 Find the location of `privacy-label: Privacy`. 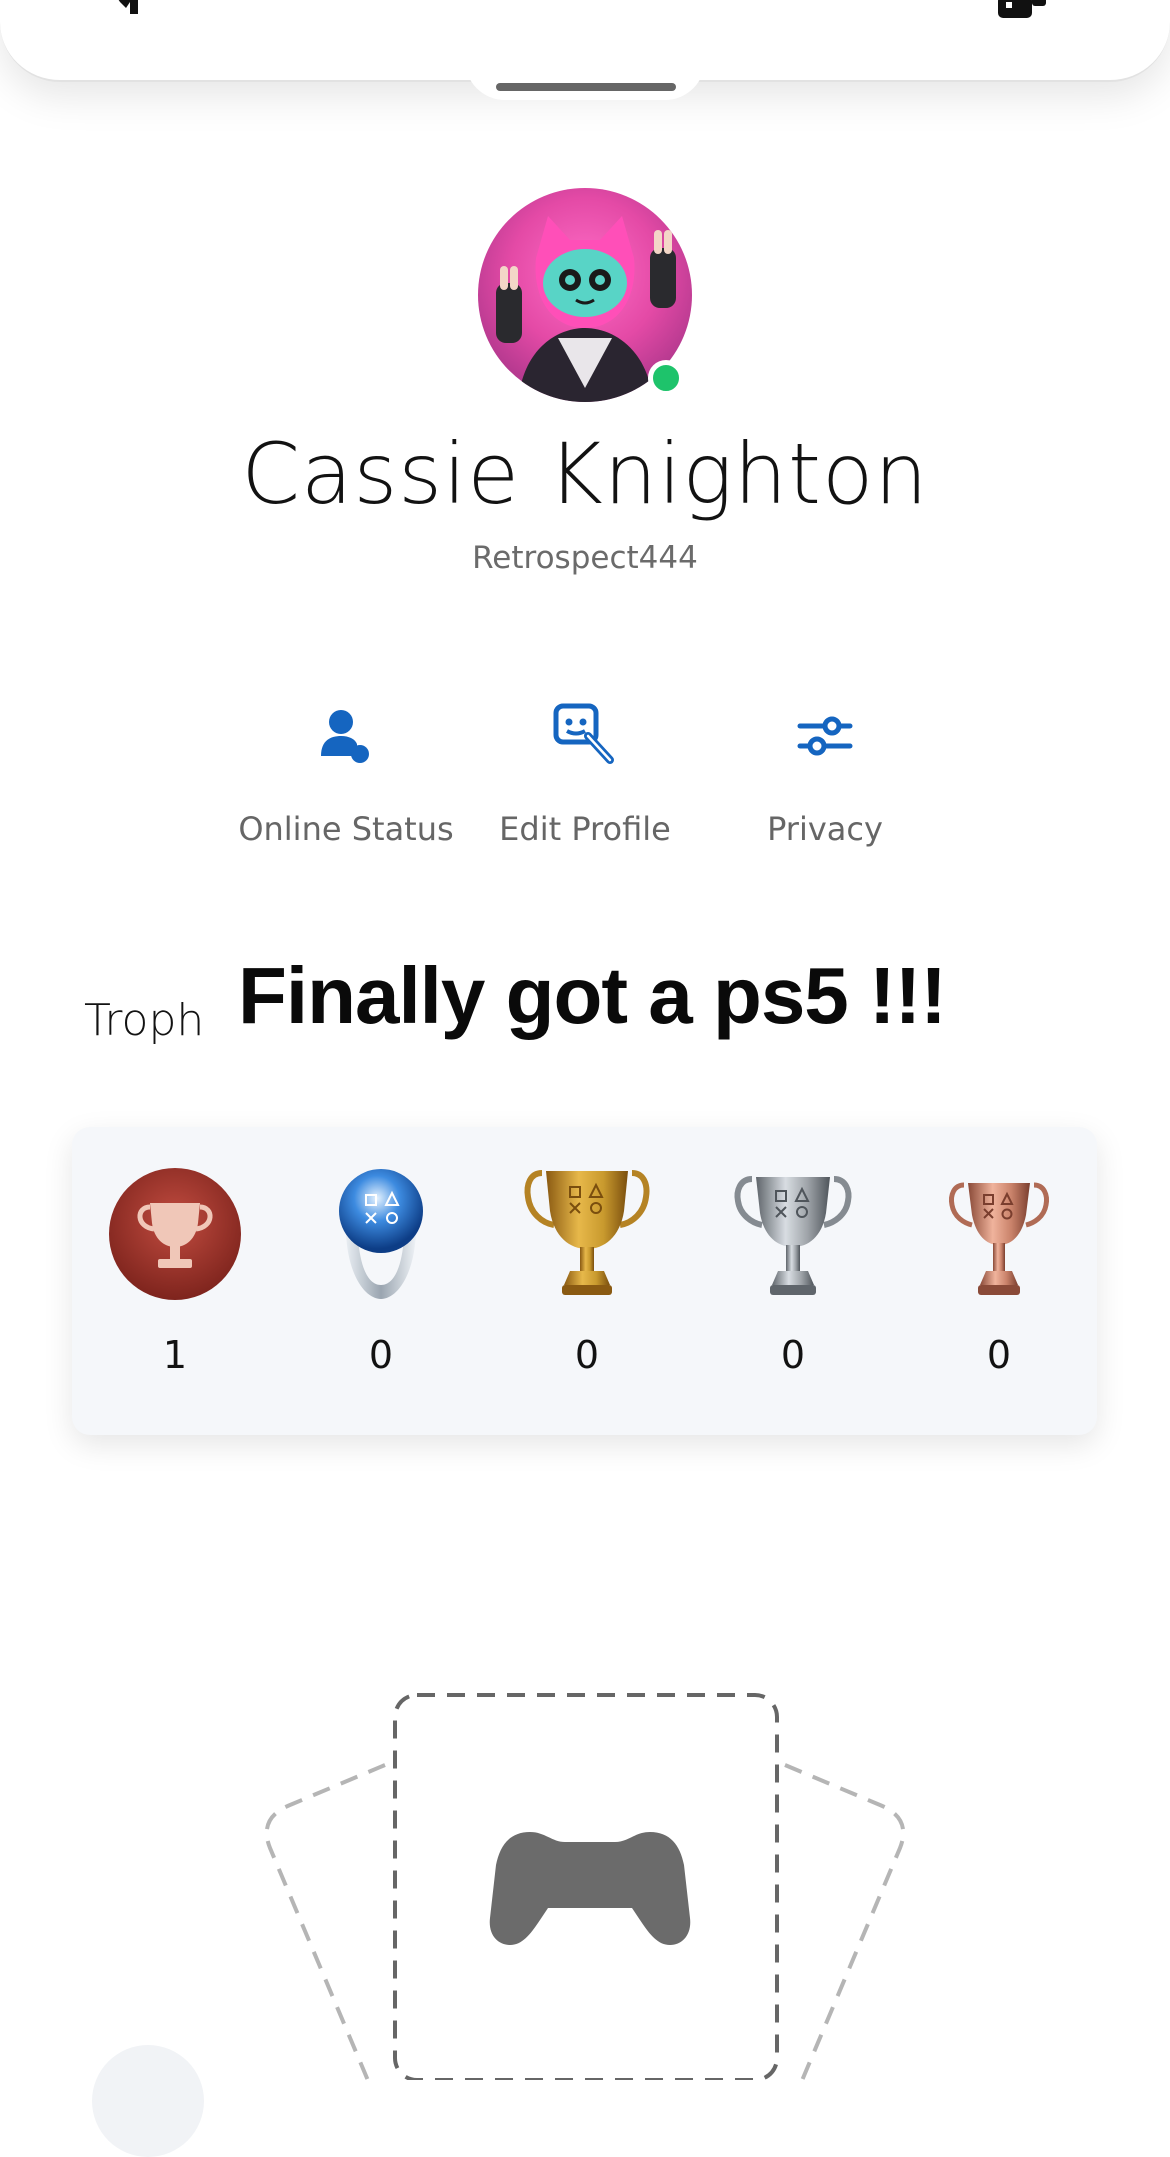

privacy-label: Privacy is located at coordinates (825, 829).